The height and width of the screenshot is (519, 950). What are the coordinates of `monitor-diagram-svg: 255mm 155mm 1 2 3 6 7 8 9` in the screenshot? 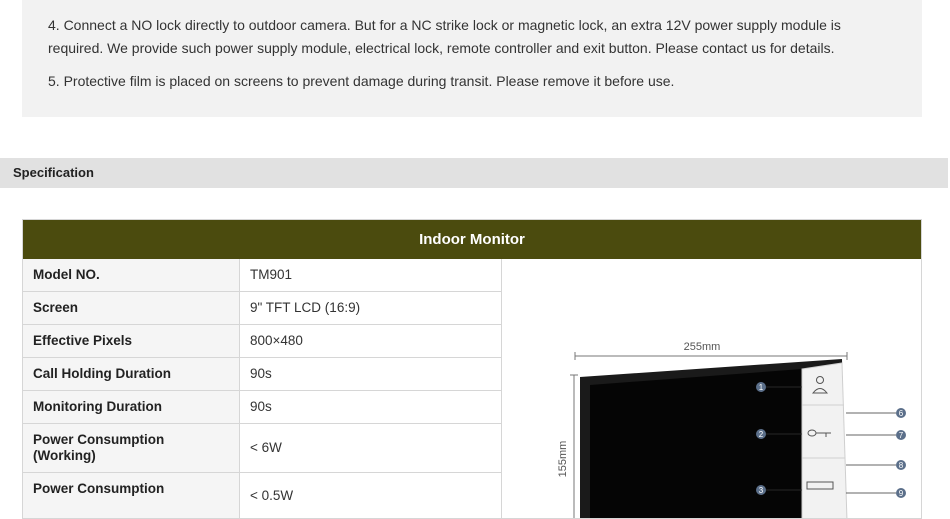 It's located at (731, 429).